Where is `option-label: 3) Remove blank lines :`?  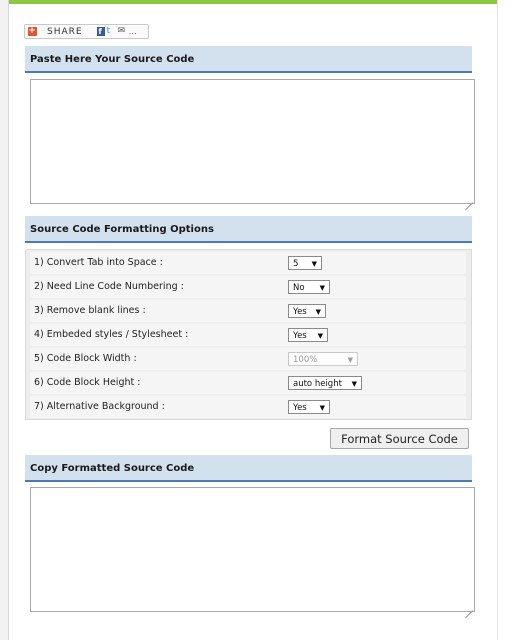 option-label: 3) Remove blank lines : is located at coordinates (90, 310).